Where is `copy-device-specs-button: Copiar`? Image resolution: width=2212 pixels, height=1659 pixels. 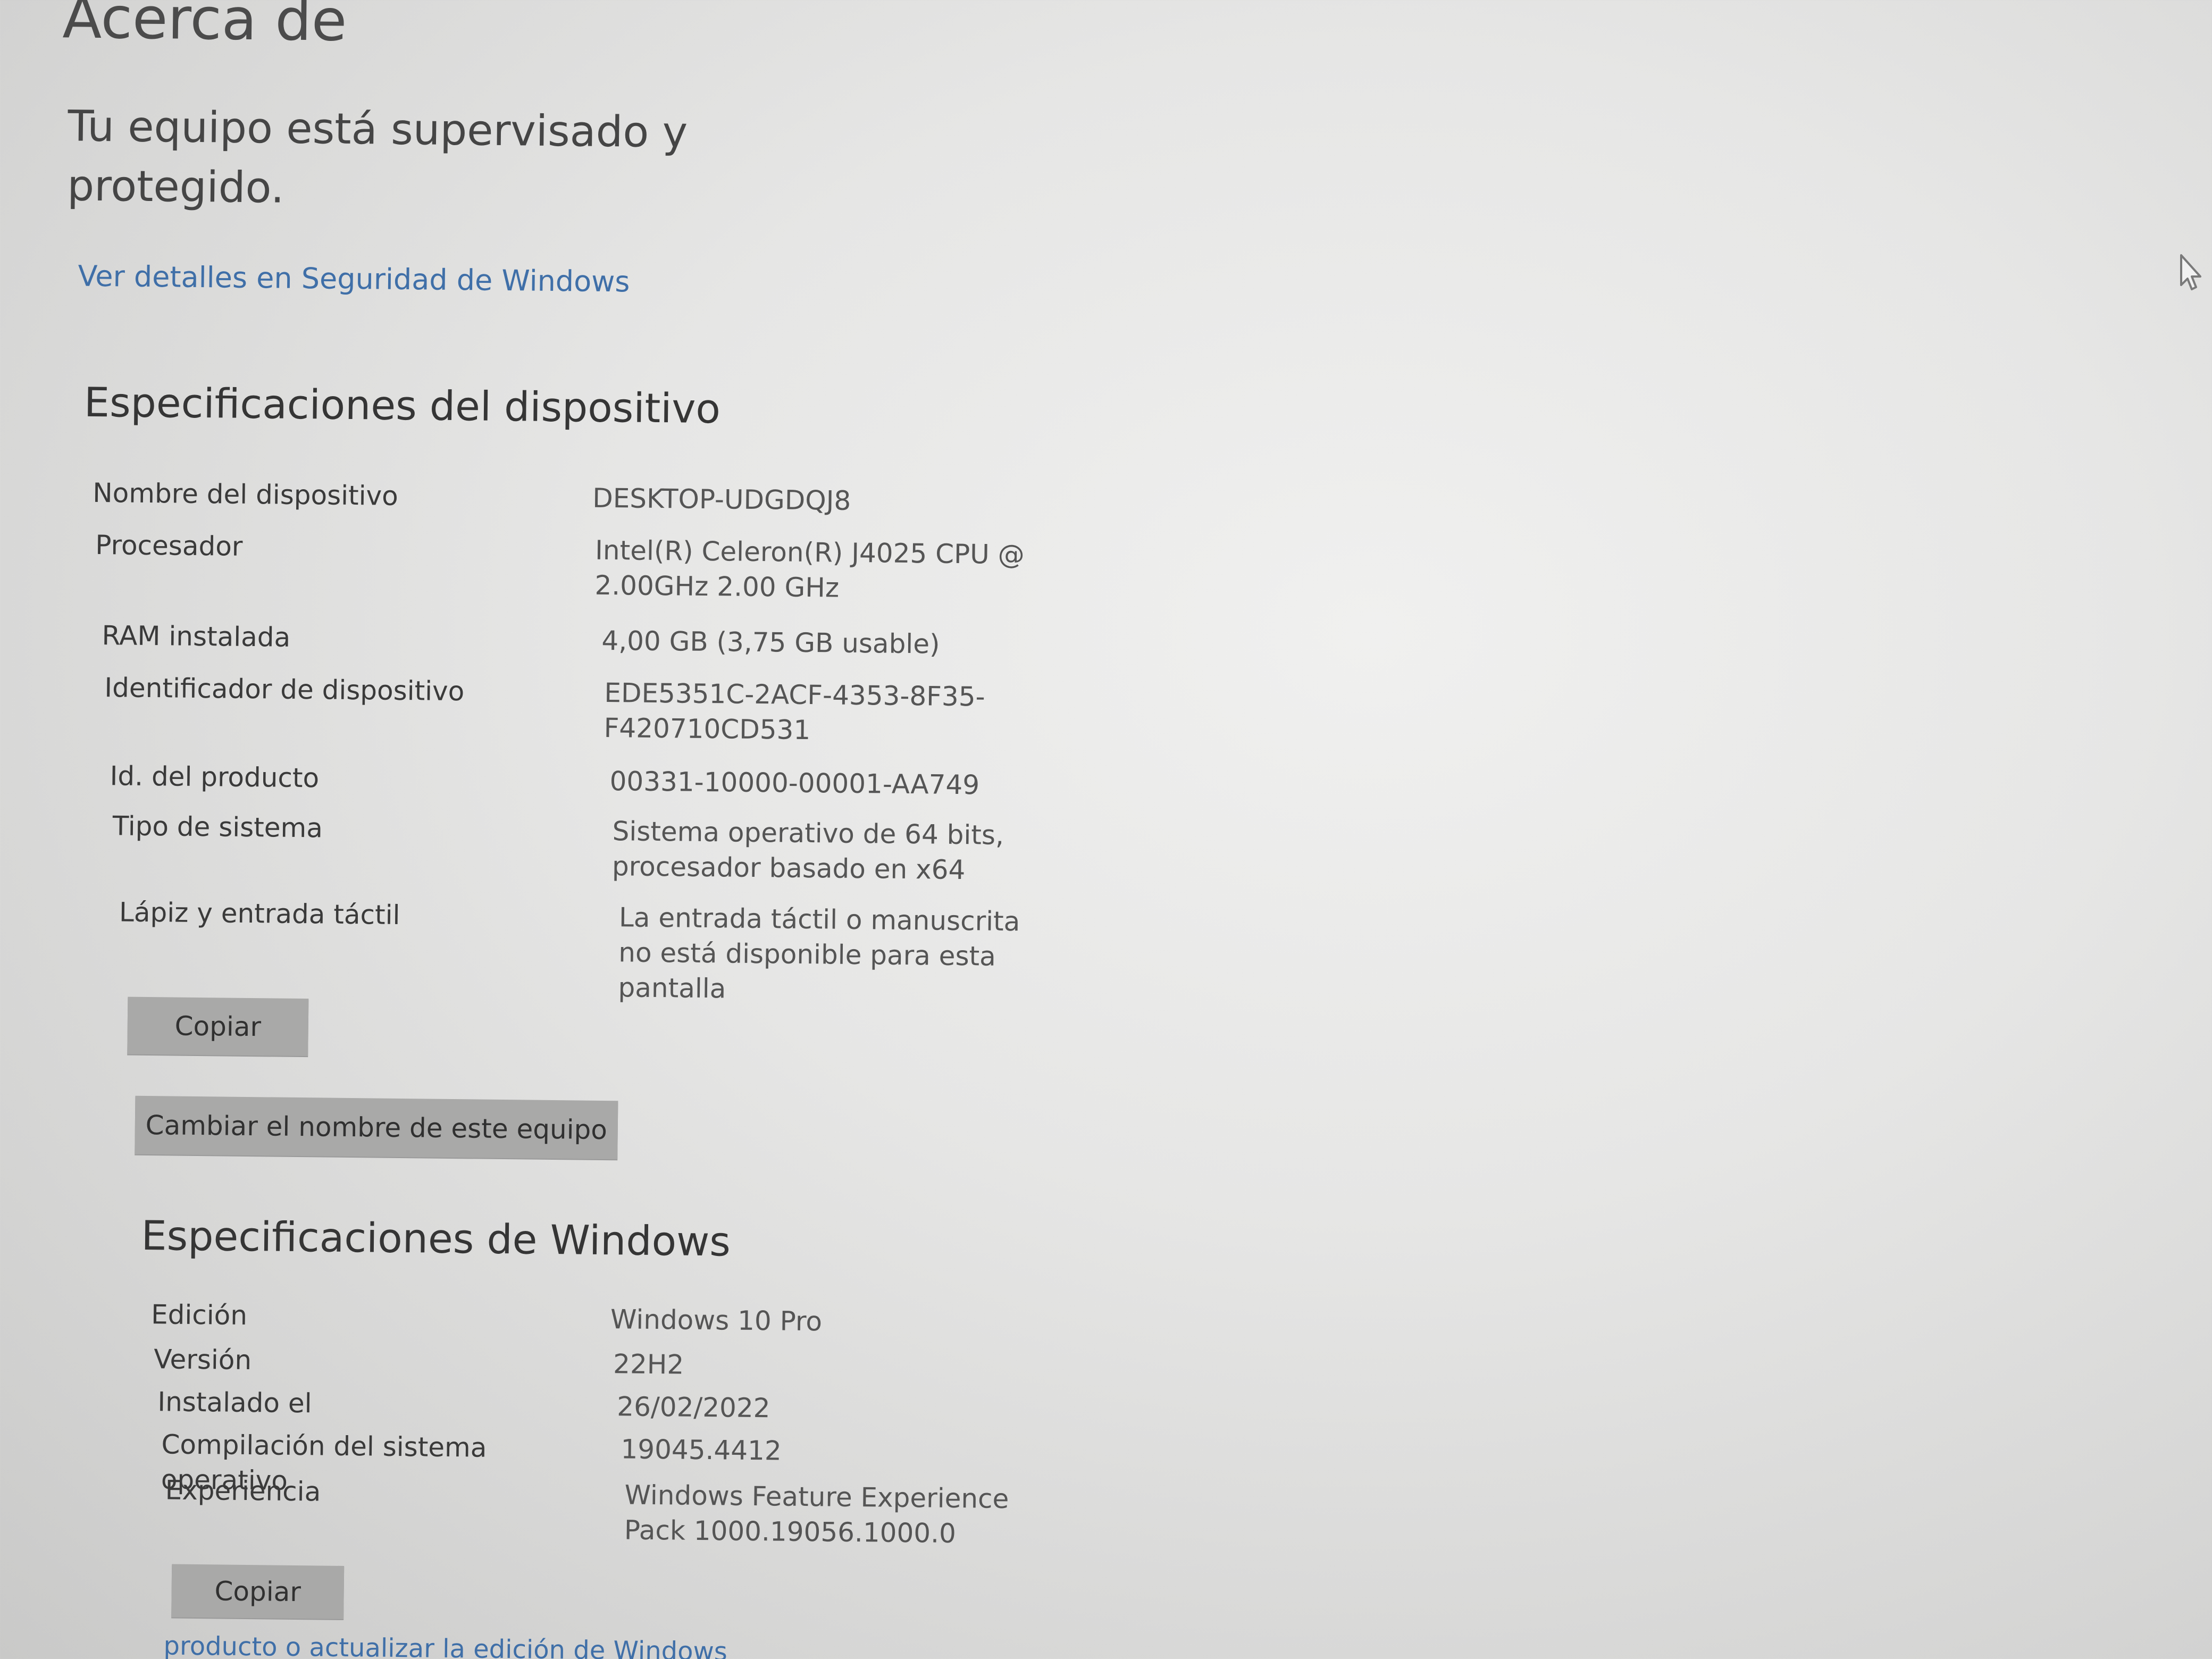
copy-device-specs-button: Copiar is located at coordinates (218, 1026).